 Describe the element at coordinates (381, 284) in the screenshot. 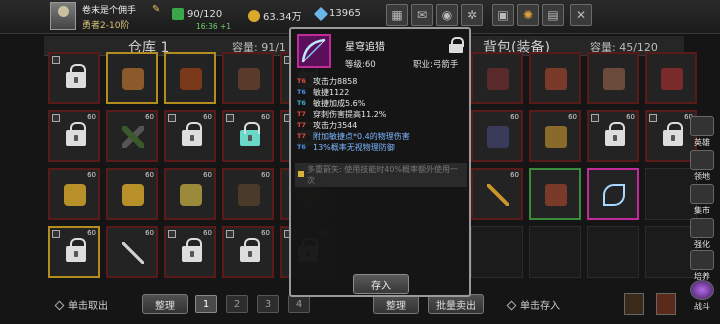

I see `store-button: 存入` at that location.